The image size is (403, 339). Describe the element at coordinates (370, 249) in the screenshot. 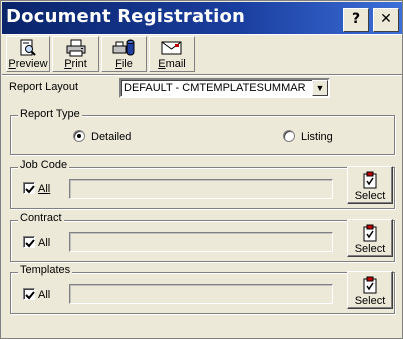

I see `contract-select-label: Select` at that location.